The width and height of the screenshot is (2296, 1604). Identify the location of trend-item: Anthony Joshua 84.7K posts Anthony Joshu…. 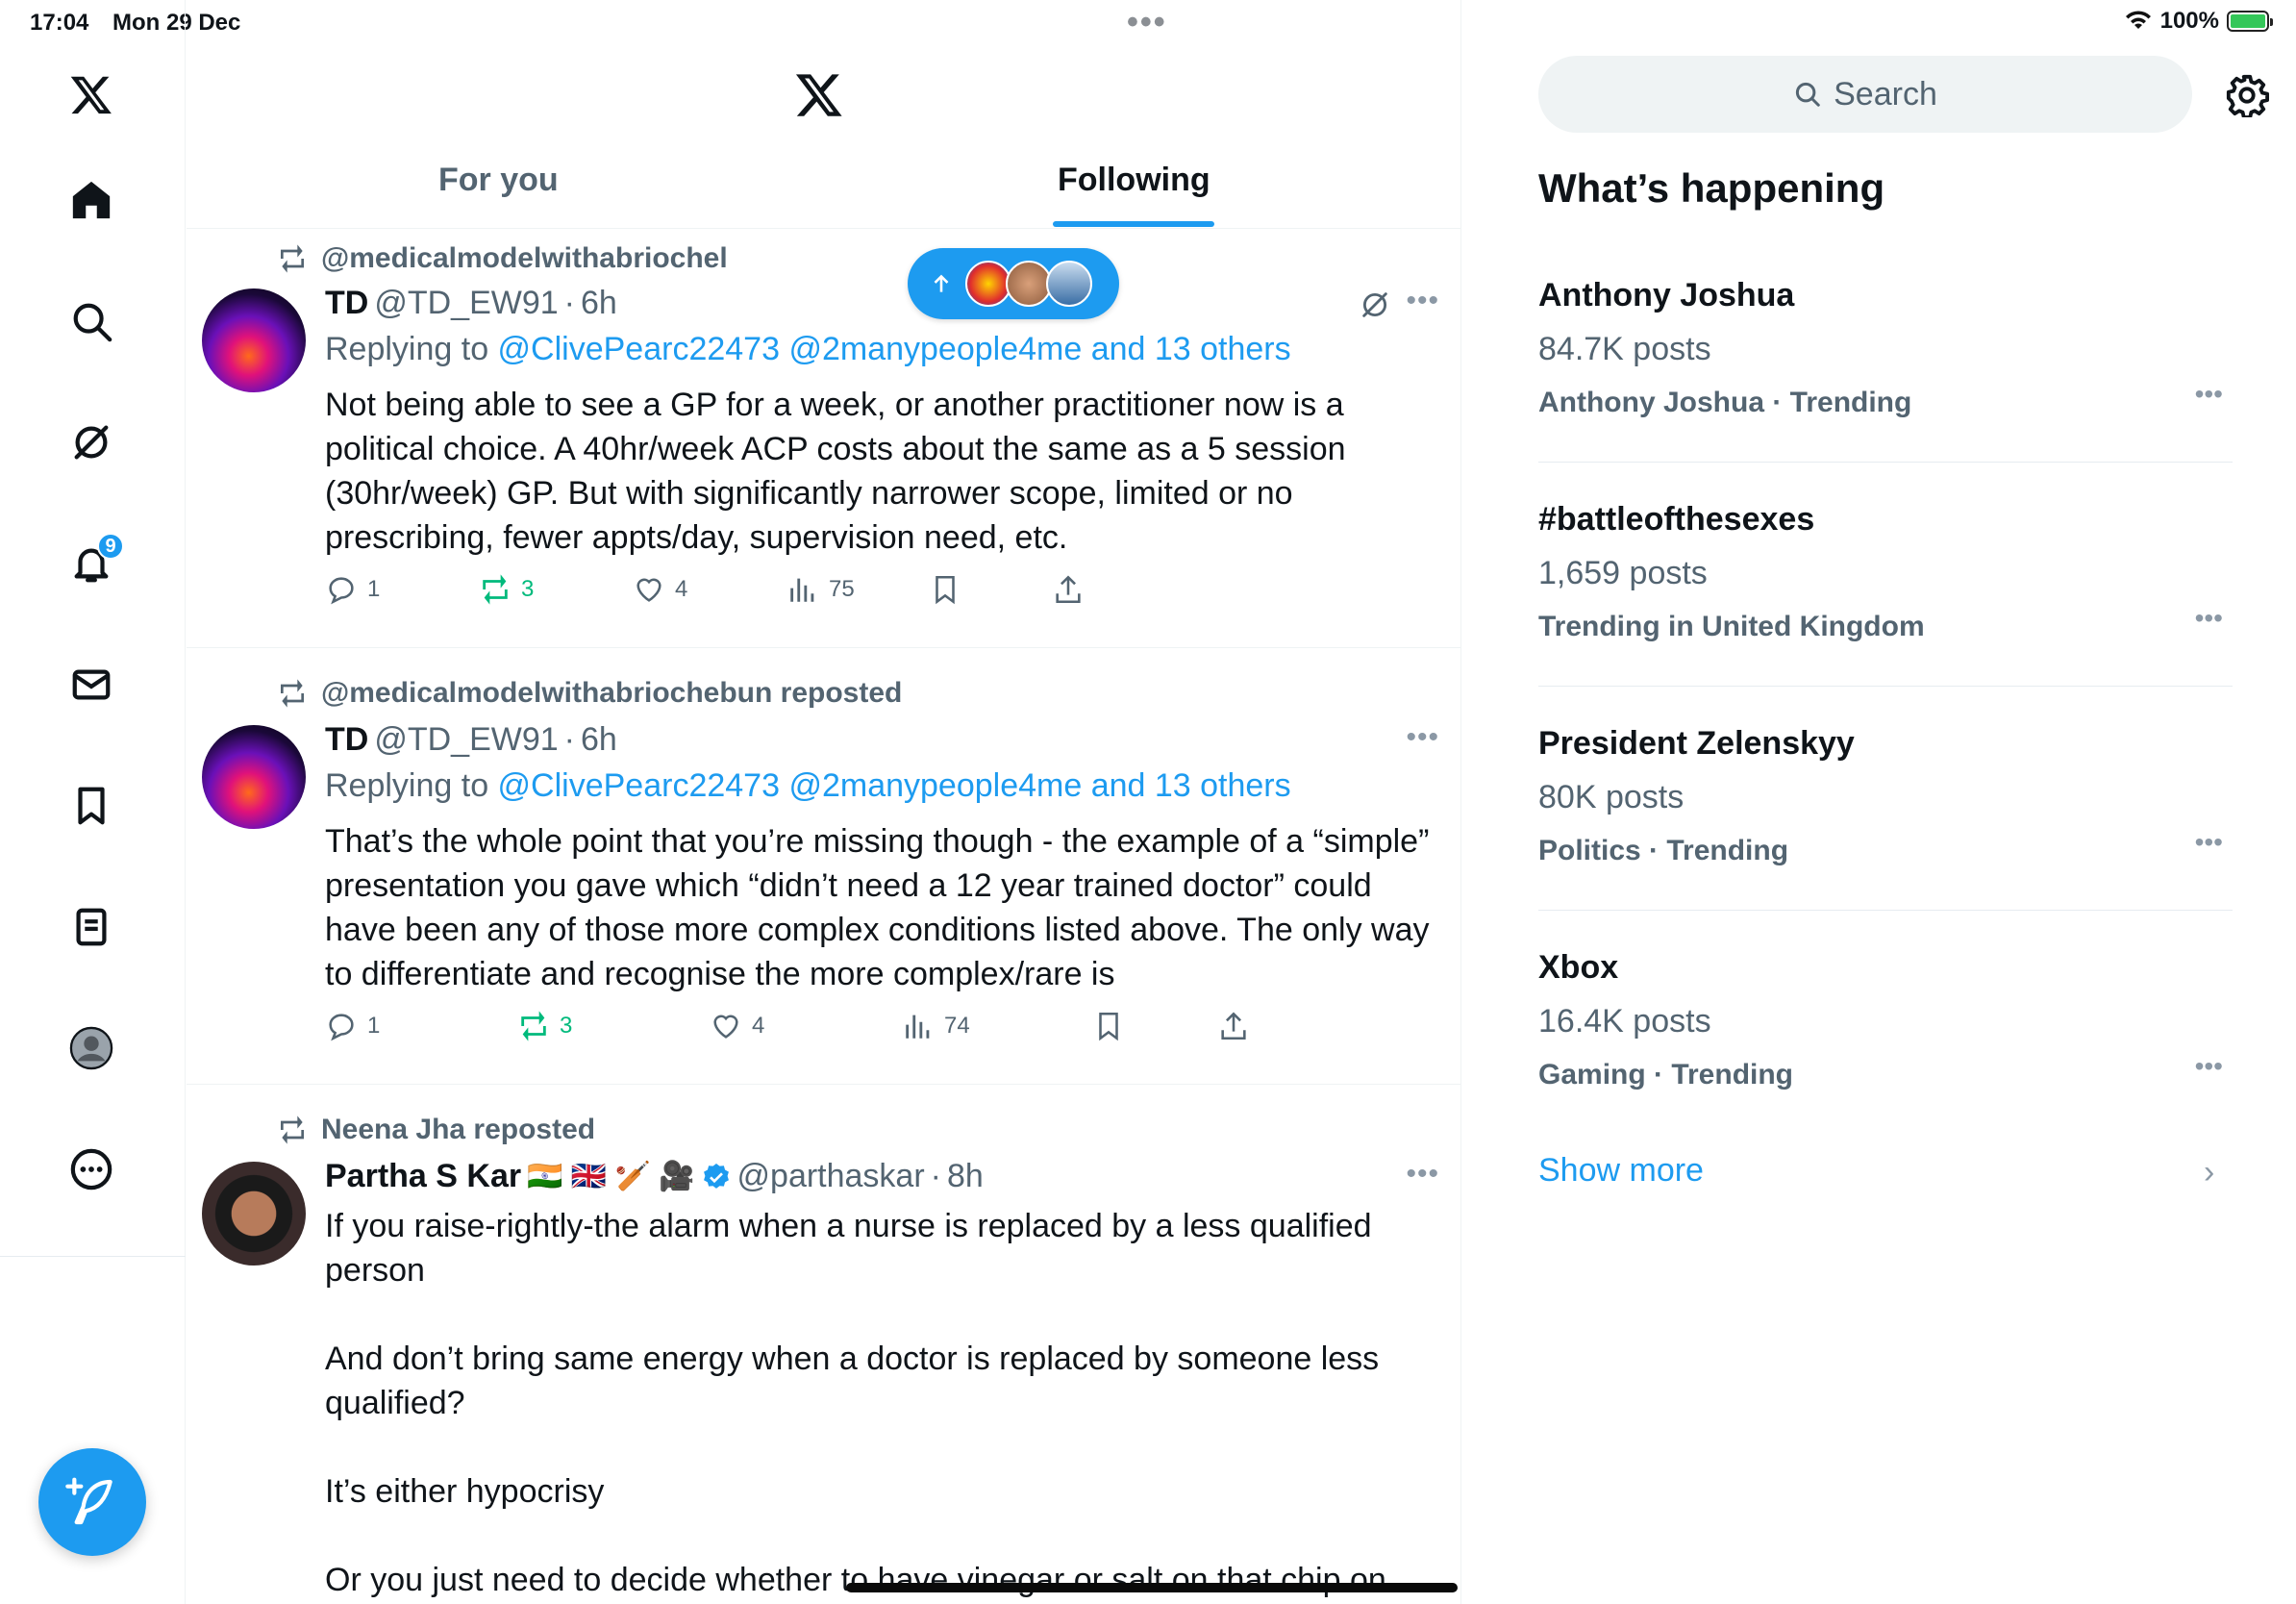
(1885, 388).